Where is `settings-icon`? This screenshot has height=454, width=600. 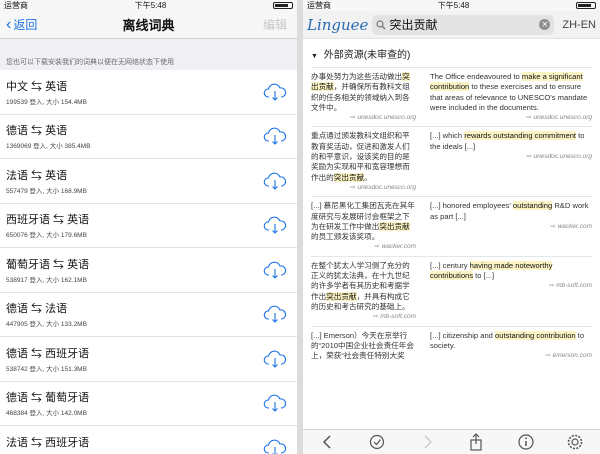
settings-icon is located at coordinates (575, 442).